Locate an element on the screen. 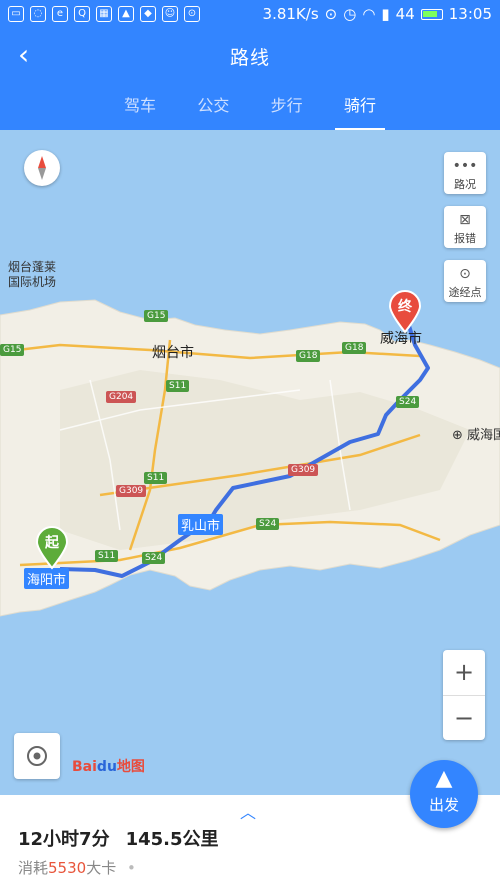  report-button: ⊠ 报错 is located at coordinates (465, 227).